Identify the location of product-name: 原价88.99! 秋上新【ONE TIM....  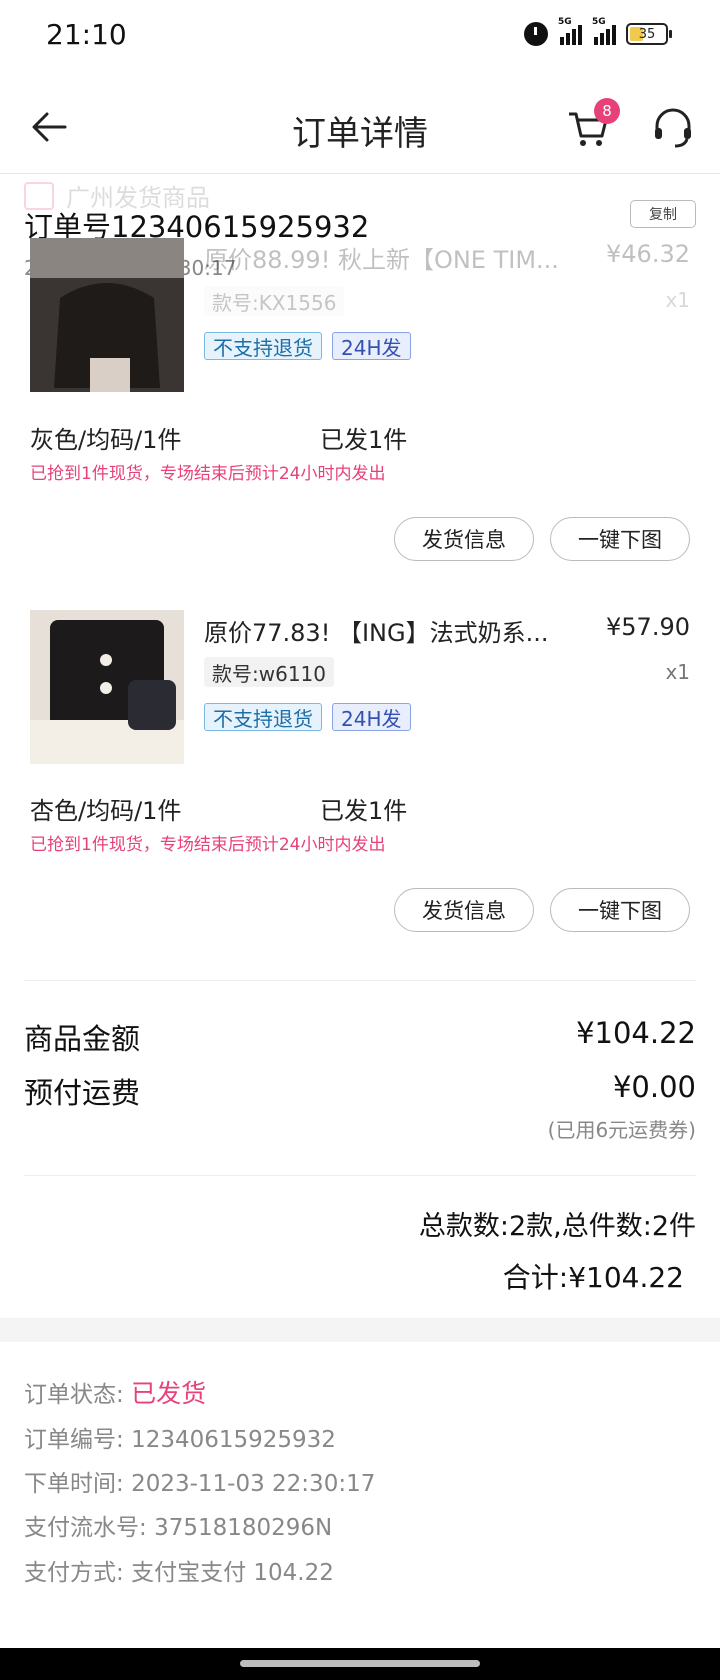
(384, 257).